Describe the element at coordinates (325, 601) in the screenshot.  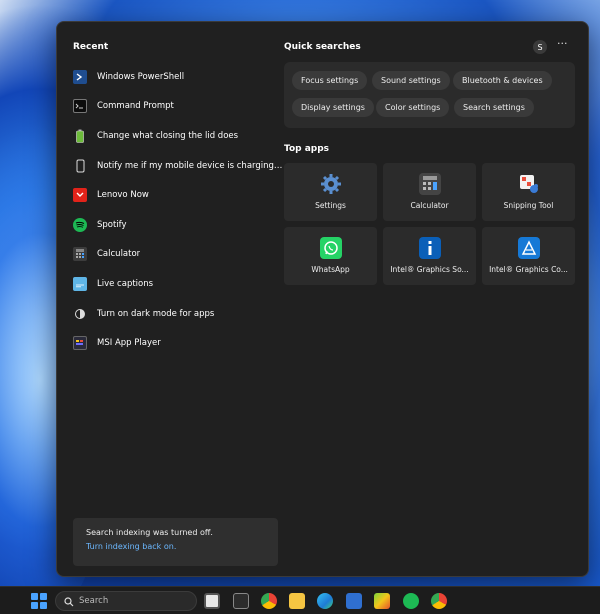
I see `edge-icon` at that location.